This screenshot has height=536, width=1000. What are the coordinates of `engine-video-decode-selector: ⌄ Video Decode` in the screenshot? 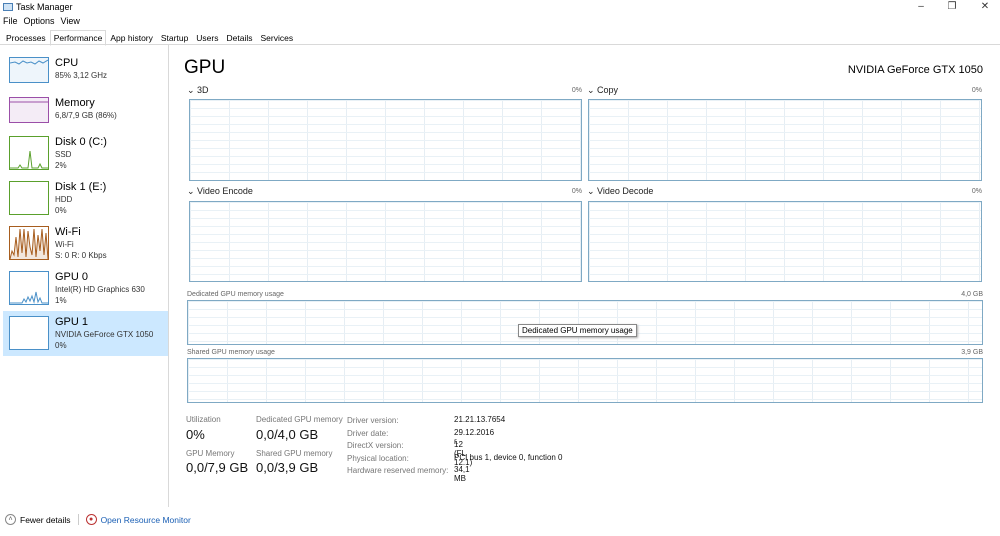 It's located at (620, 191).